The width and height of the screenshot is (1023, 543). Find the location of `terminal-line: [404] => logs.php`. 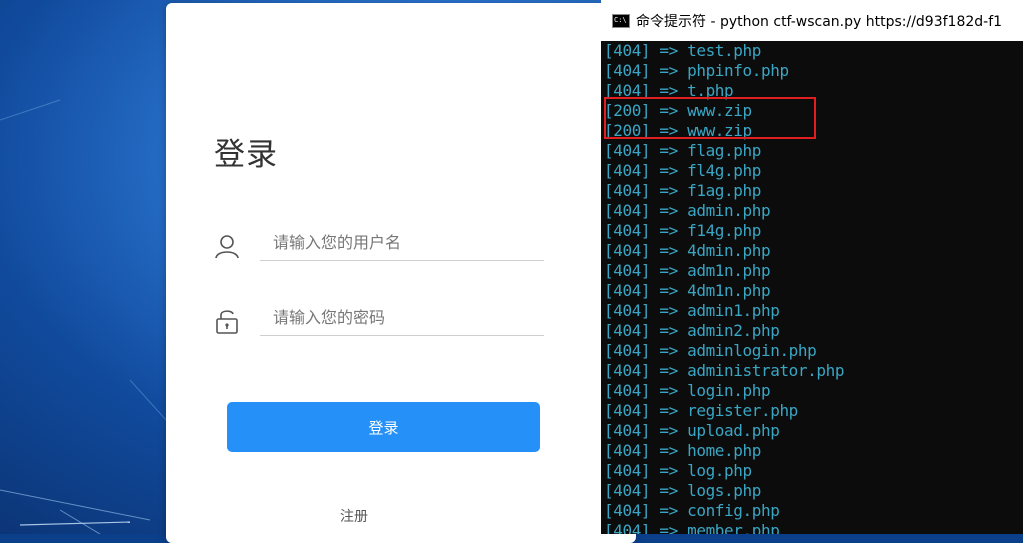

terminal-line: [404] => logs.php is located at coordinates (813, 491).